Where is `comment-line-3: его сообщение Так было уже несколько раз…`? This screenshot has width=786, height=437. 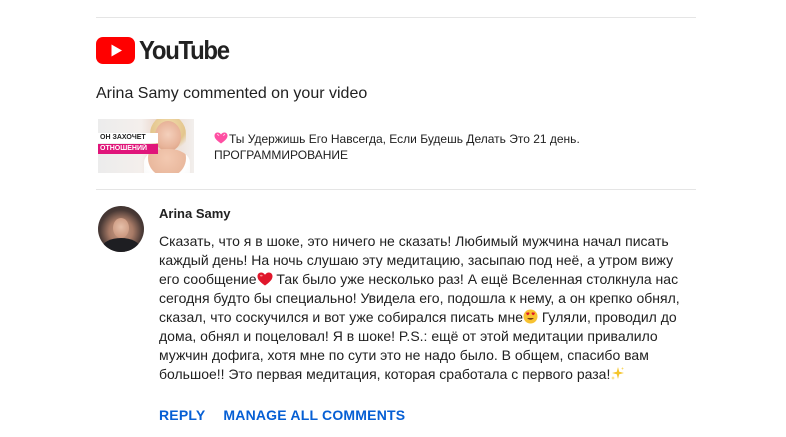 comment-line-3: его сообщение Так было уже несколько раз… is located at coordinates (429, 279).